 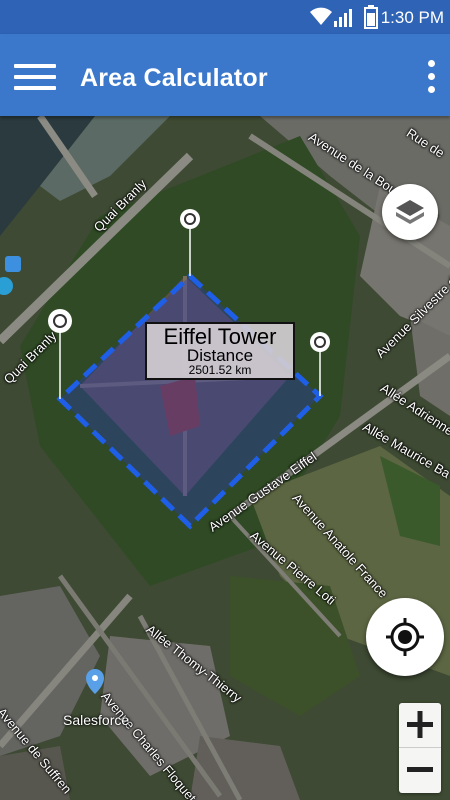 I want to click on zoom-out-button, so click(x=420, y=770).